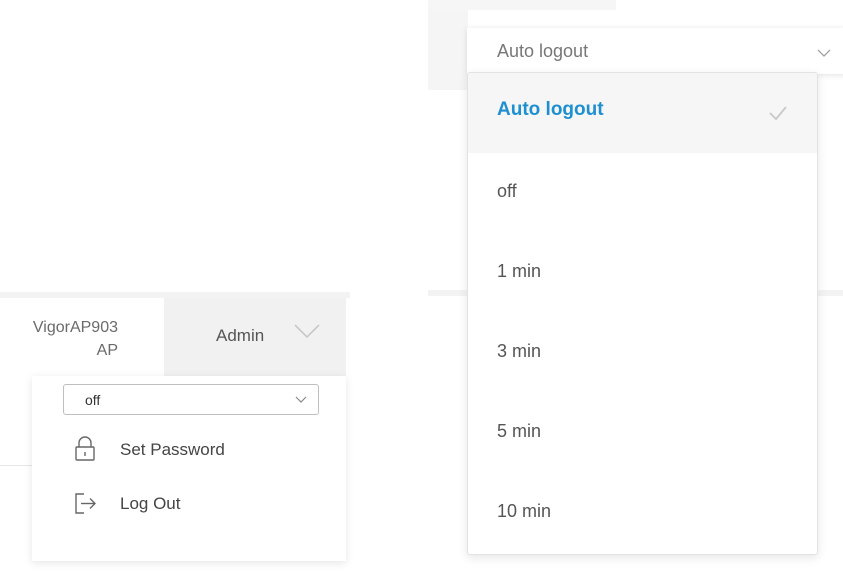 This screenshot has height=572, width=843. Describe the element at coordinates (642, 273) in the screenshot. I see `option-1-min: 1 min` at that location.